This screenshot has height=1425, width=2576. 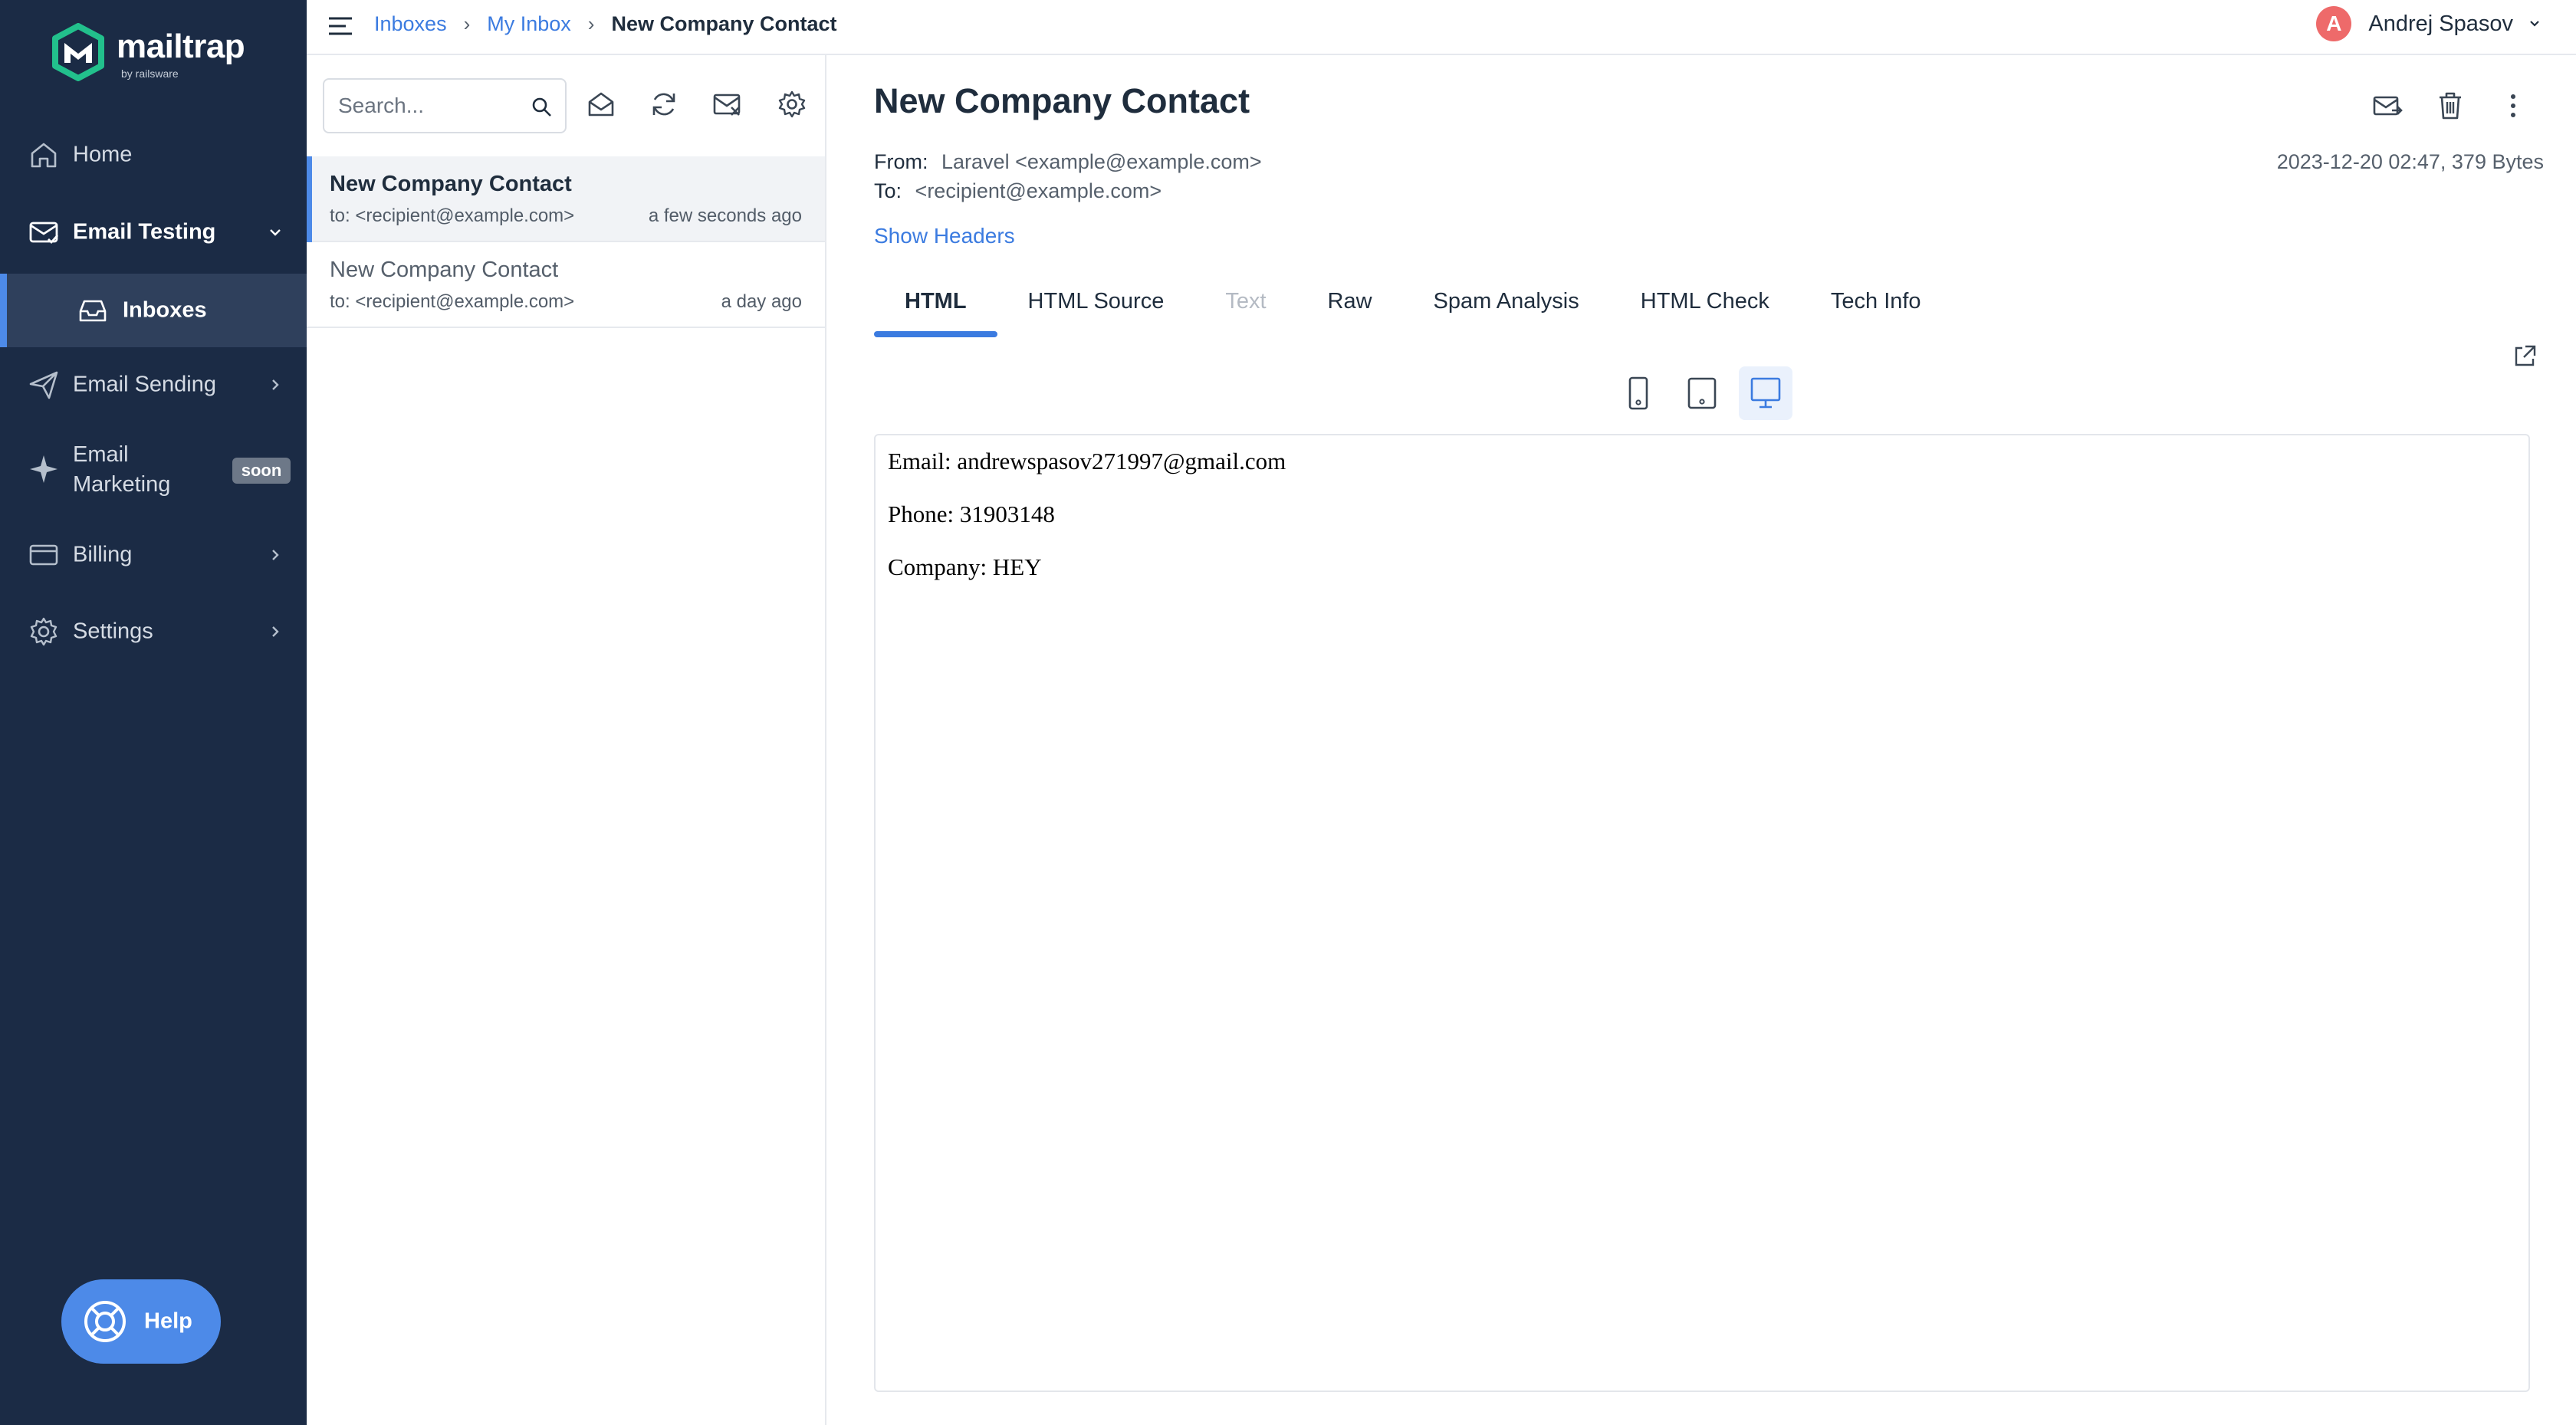 What do you see at coordinates (168, 1321) in the screenshot?
I see `help-label: Help` at bounding box center [168, 1321].